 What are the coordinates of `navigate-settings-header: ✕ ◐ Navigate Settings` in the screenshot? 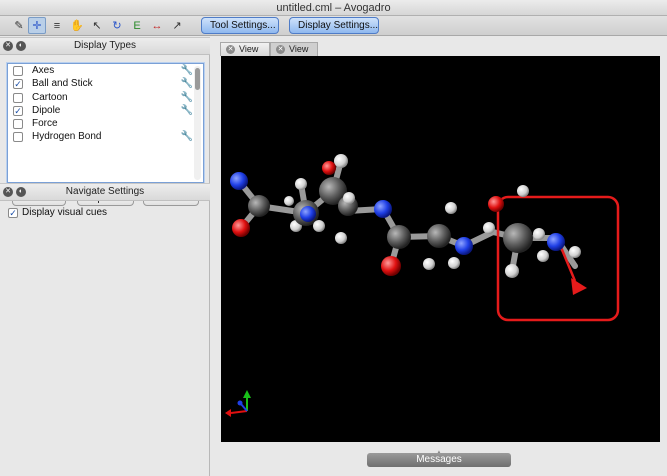 It's located at (105, 192).